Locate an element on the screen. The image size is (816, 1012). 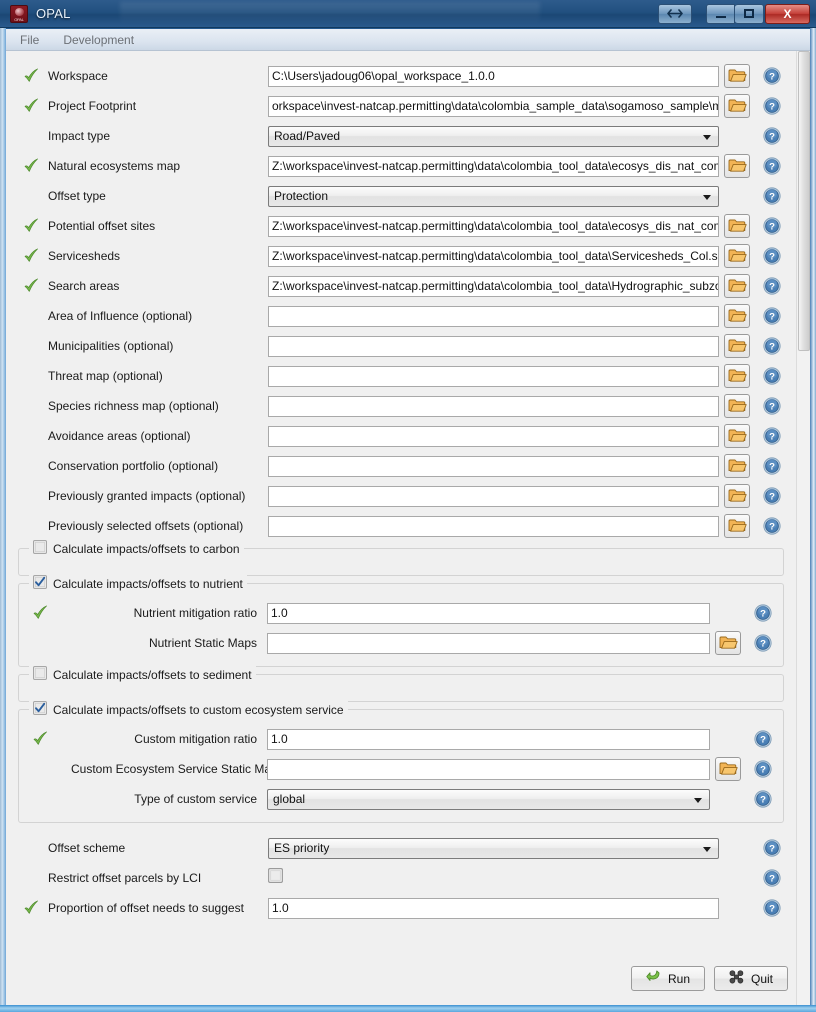
group-checkbox-custom is located at coordinates (40, 709).